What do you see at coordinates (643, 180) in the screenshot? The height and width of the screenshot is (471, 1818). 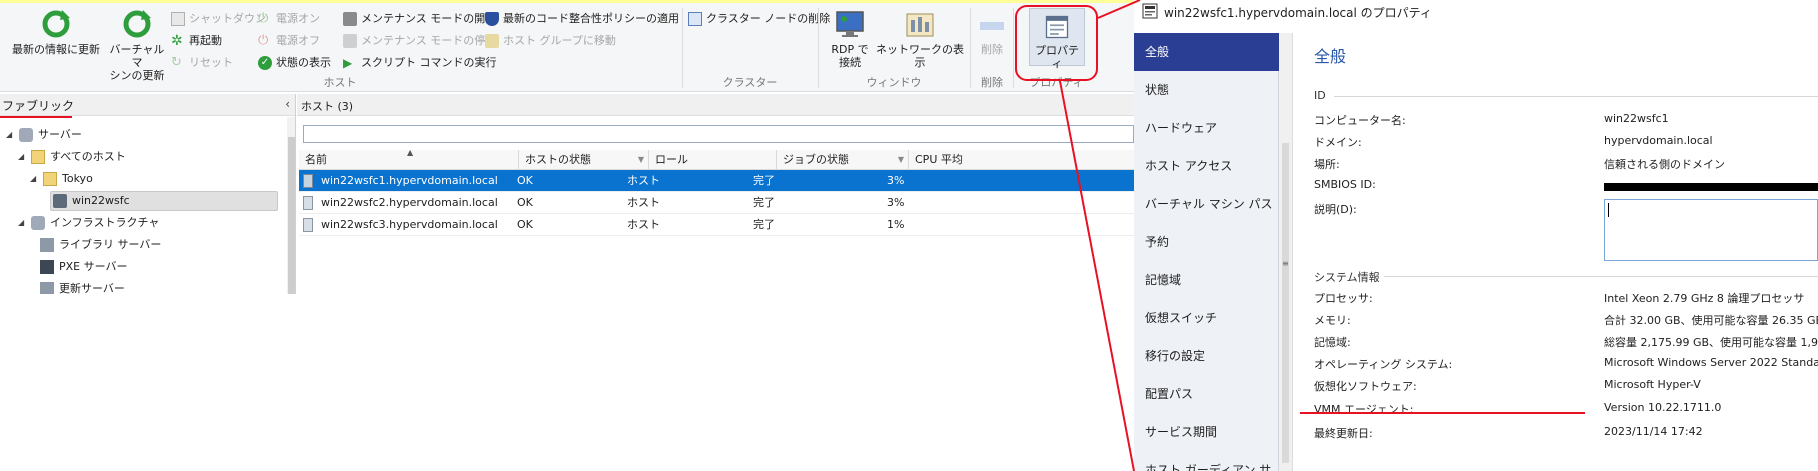 I see `host-role-cell: ホスト` at bounding box center [643, 180].